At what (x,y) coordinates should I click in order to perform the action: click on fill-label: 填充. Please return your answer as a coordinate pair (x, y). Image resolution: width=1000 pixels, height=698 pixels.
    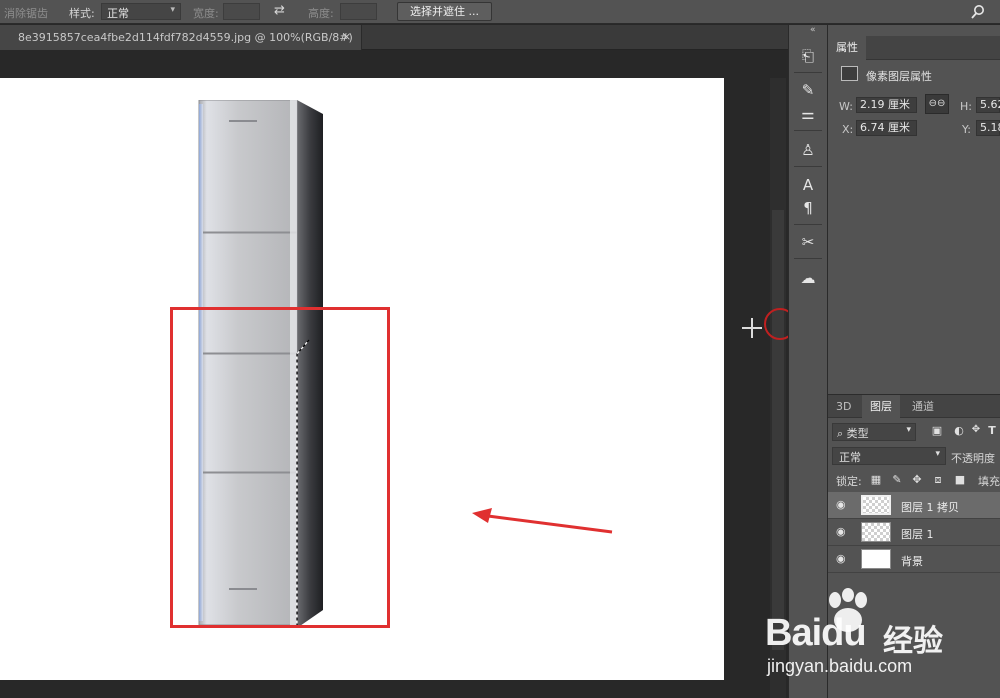
    Looking at the image, I should click on (989, 481).